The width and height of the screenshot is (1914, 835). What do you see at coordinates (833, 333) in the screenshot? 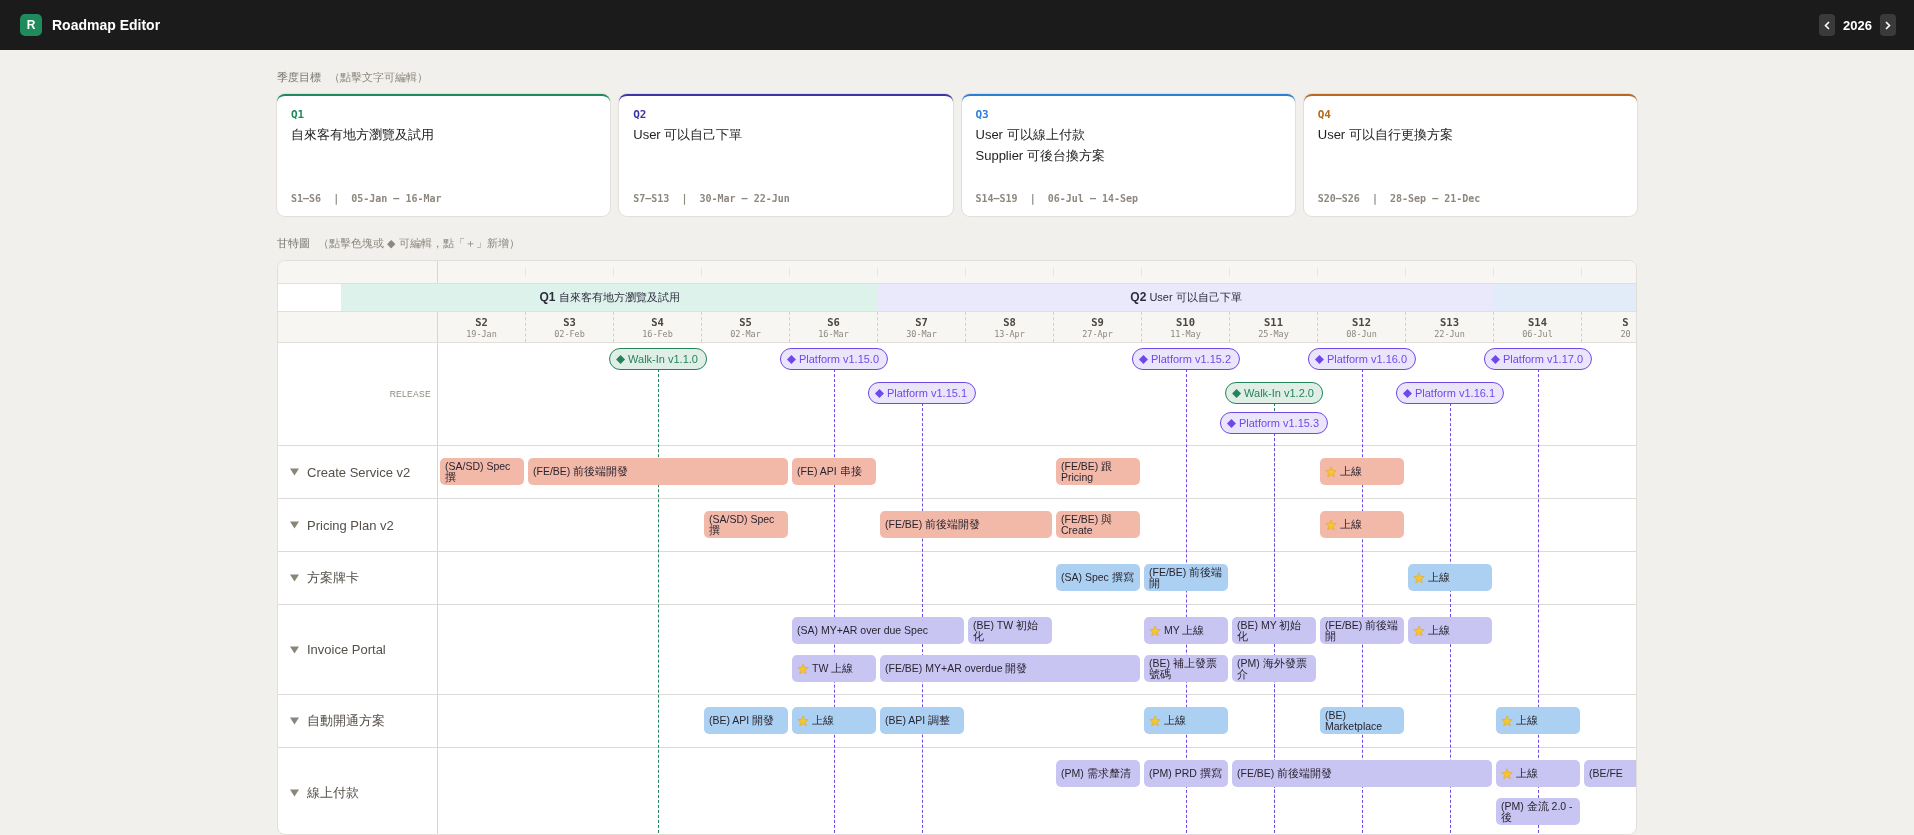
I see `sprint-date: 16-Mar` at bounding box center [833, 333].